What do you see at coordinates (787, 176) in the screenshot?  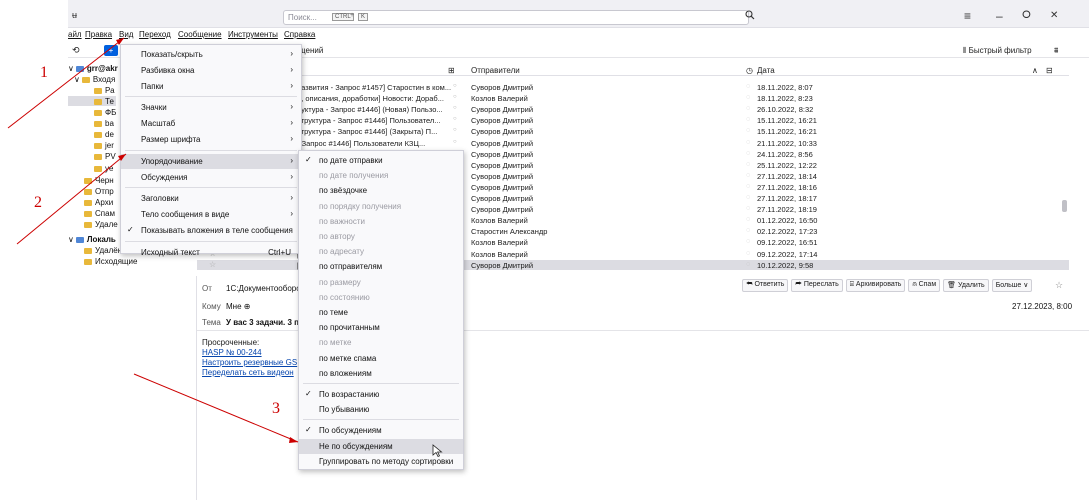 I see `message-date: 27.11.2022, 18:14` at bounding box center [787, 176].